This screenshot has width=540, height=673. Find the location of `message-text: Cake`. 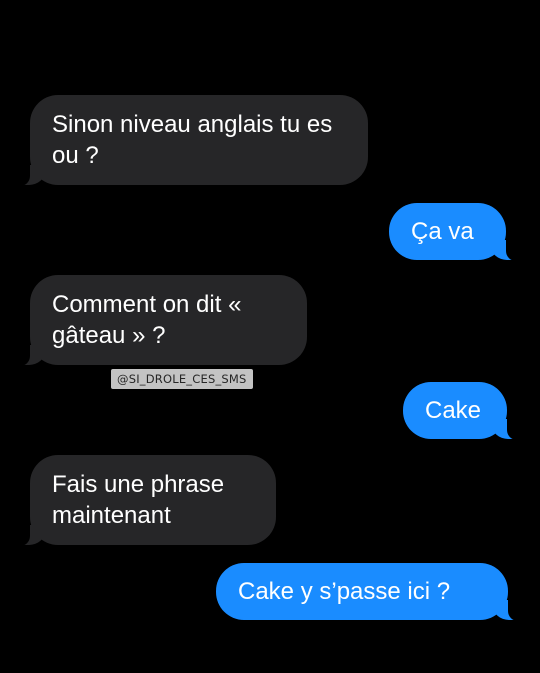

message-text: Cake is located at coordinates (453, 410).